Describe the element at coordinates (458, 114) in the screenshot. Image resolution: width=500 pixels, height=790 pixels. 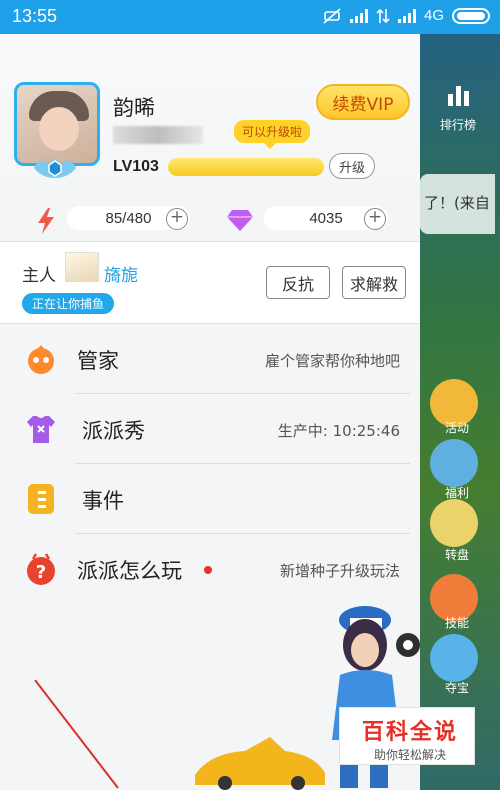
I see `rank-button: 排行榜` at that location.